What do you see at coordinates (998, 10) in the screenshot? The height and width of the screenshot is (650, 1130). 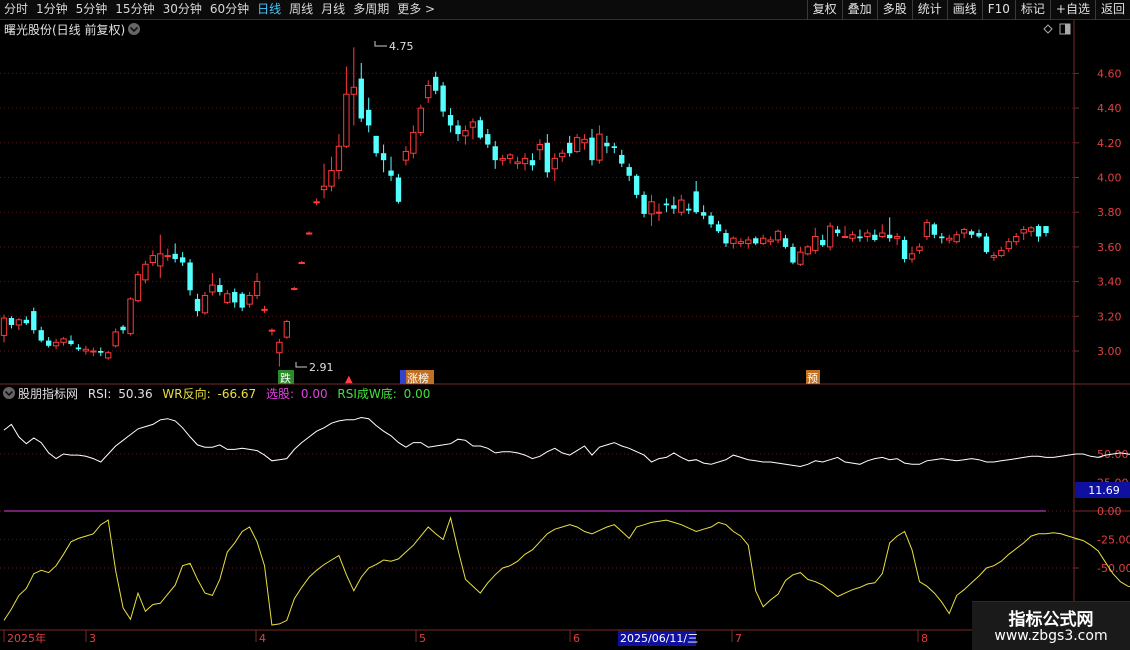 I see `tool-button-5: F10` at bounding box center [998, 10].